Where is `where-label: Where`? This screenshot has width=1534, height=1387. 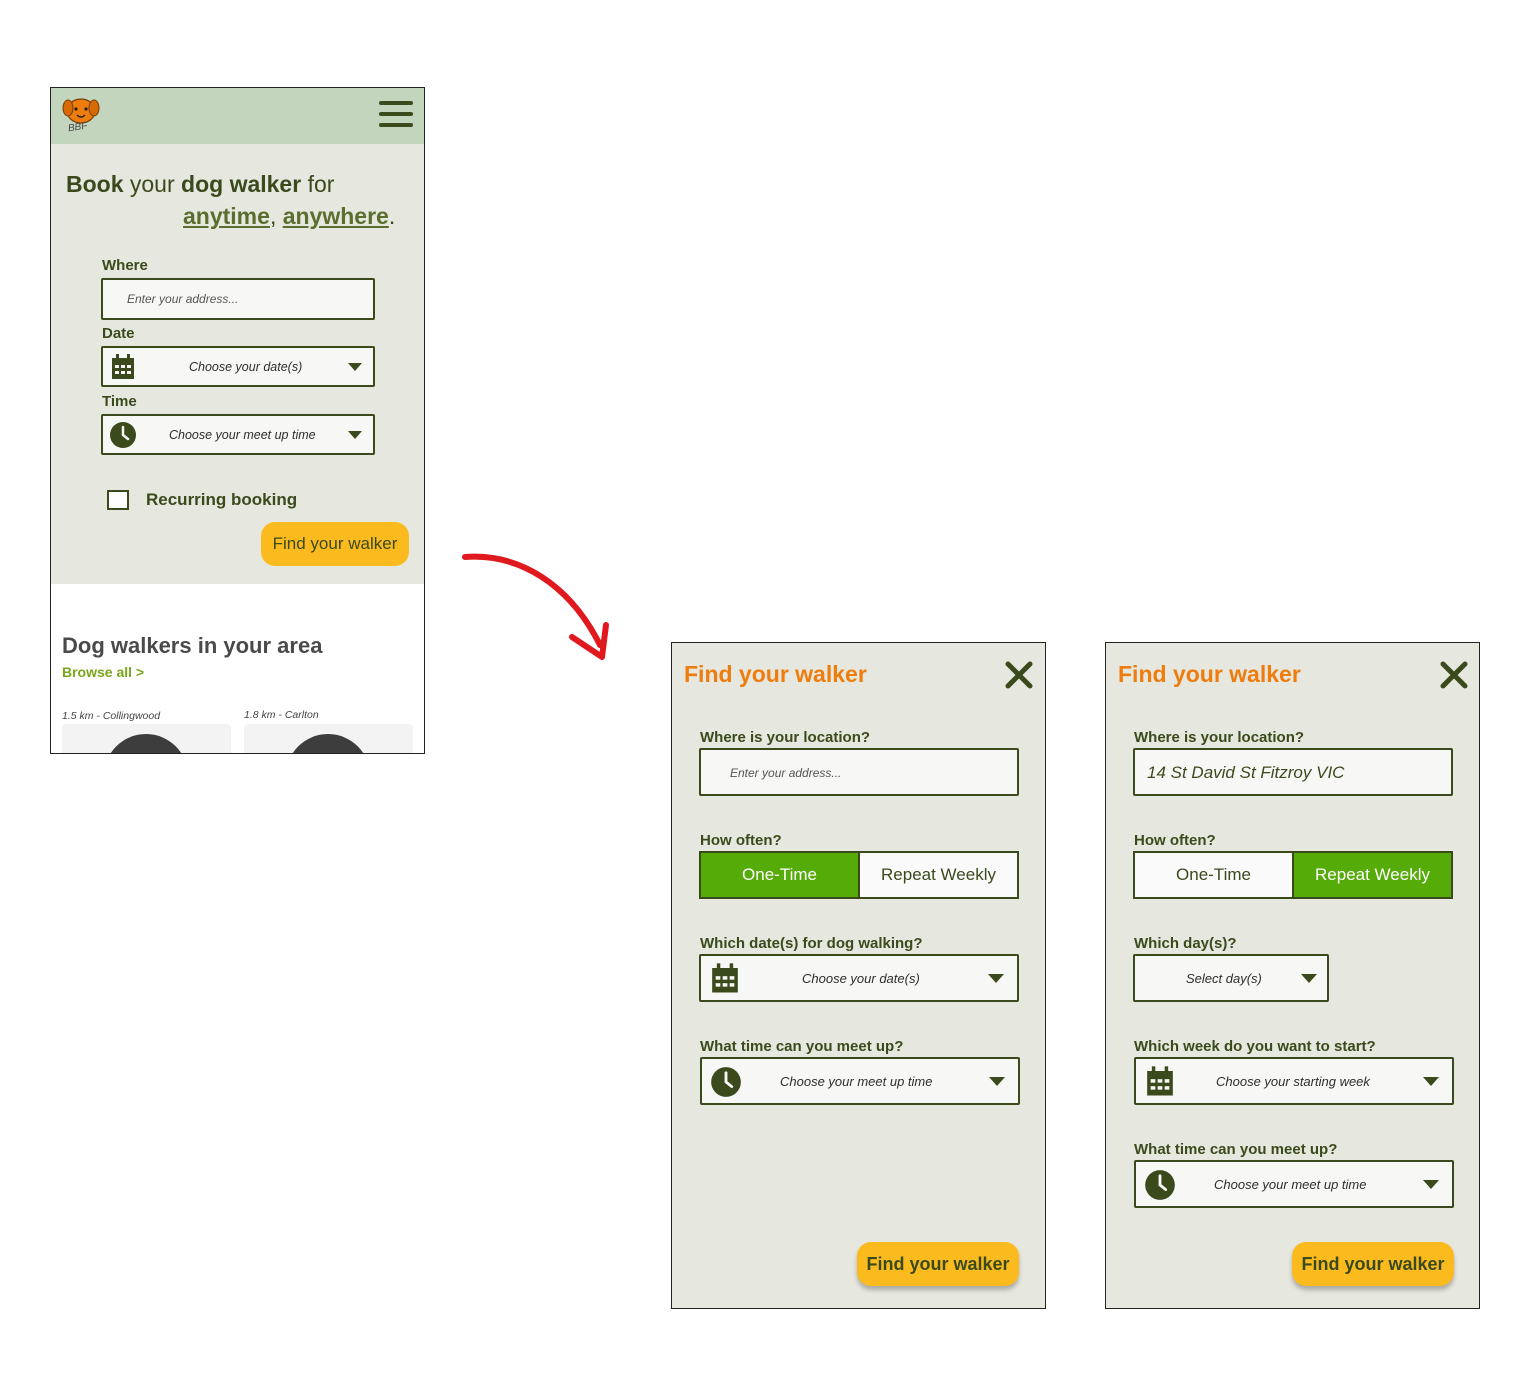
where-label: Where is located at coordinates (125, 265).